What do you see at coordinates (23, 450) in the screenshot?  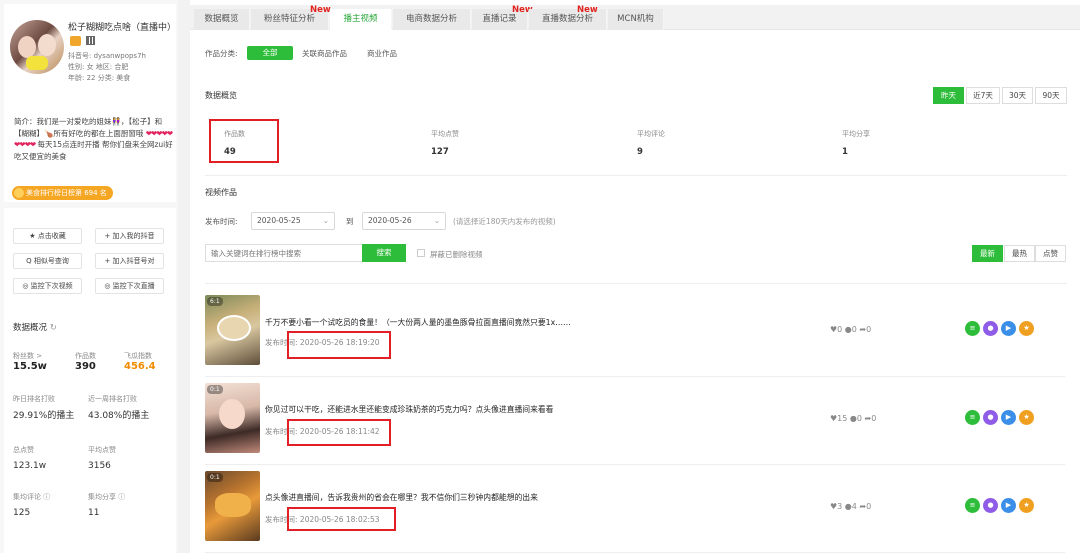 I see `total-likes-label: 总点赞` at bounding box center [23, 450].